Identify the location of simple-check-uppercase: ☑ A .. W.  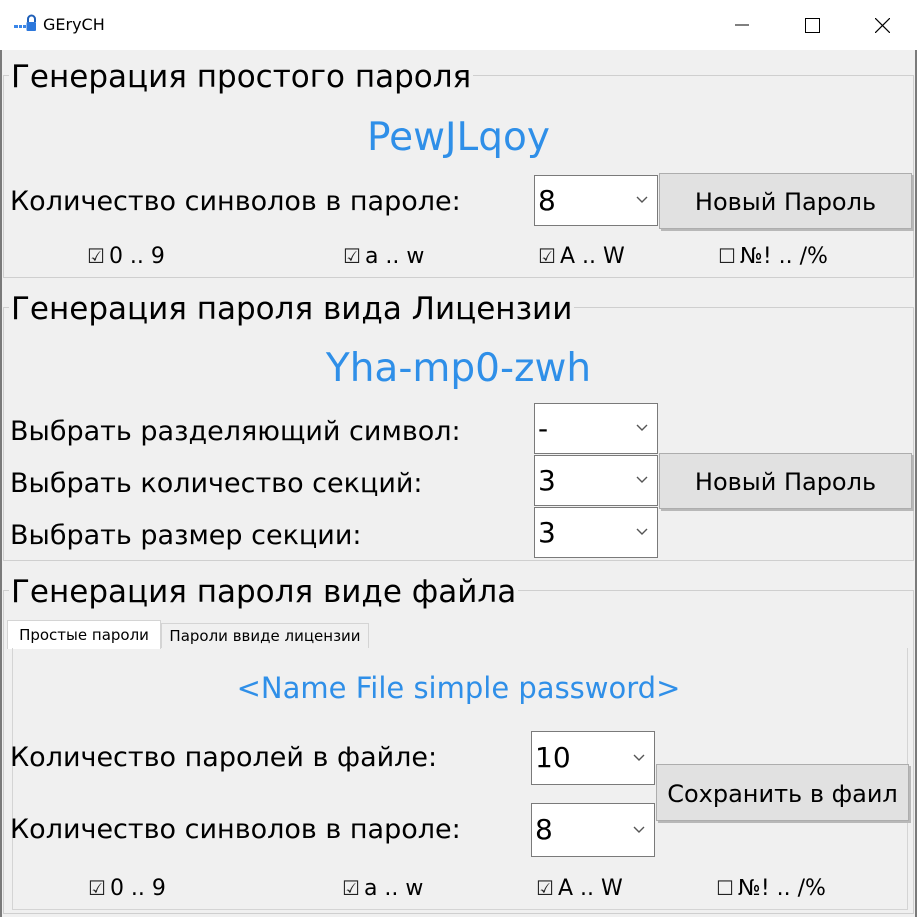
(581, 256).